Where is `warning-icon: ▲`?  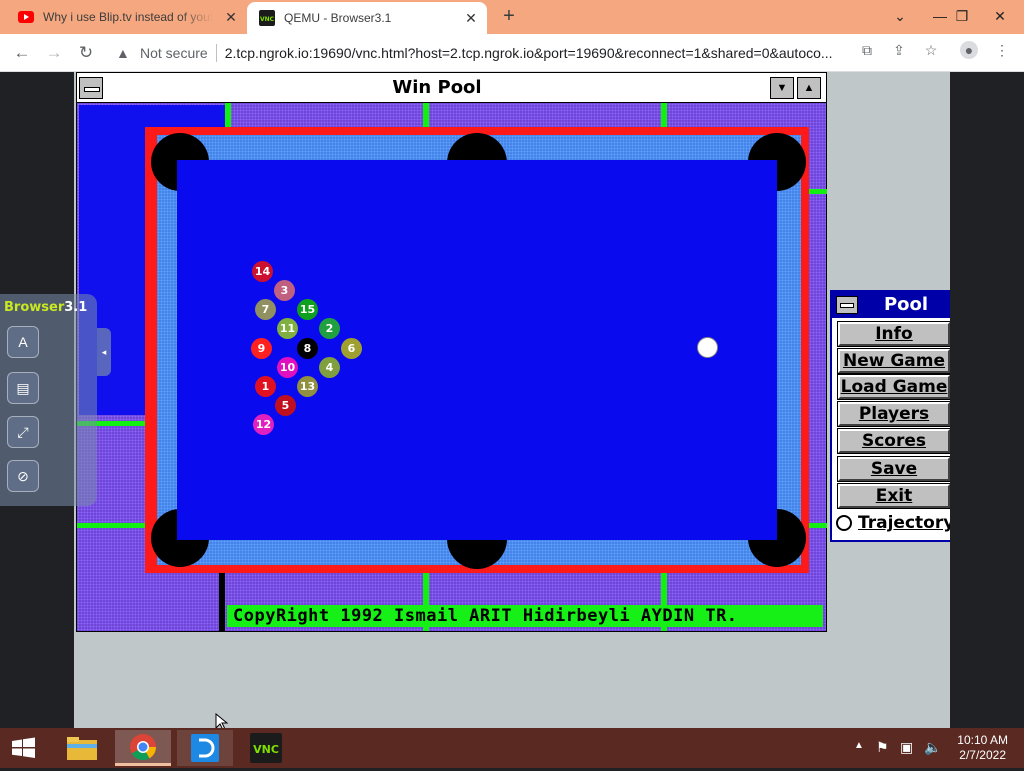 warning-icon: ▲ is located at coordinates (125, 53).